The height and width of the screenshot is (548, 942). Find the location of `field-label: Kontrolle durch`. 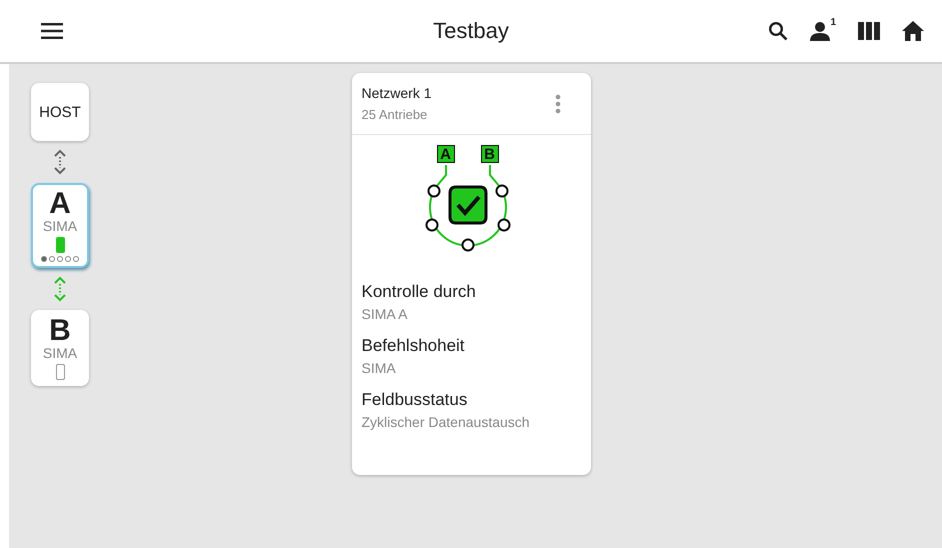

field-label: Kontrolle durch is located at coordinates (419, 292).